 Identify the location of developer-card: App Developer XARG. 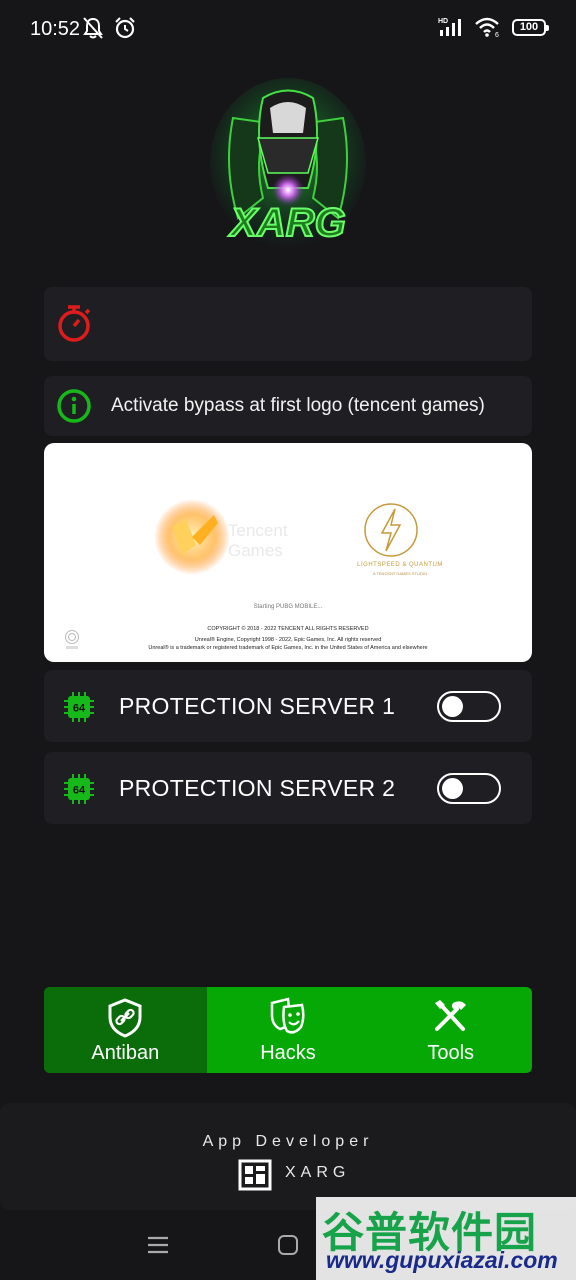
(288, 1156).